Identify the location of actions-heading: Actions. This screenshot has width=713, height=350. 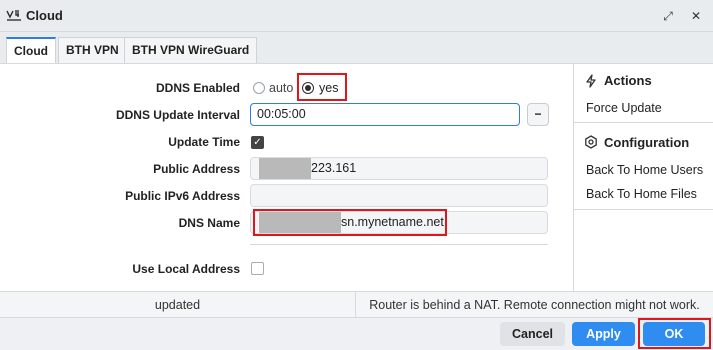
(628, 80).